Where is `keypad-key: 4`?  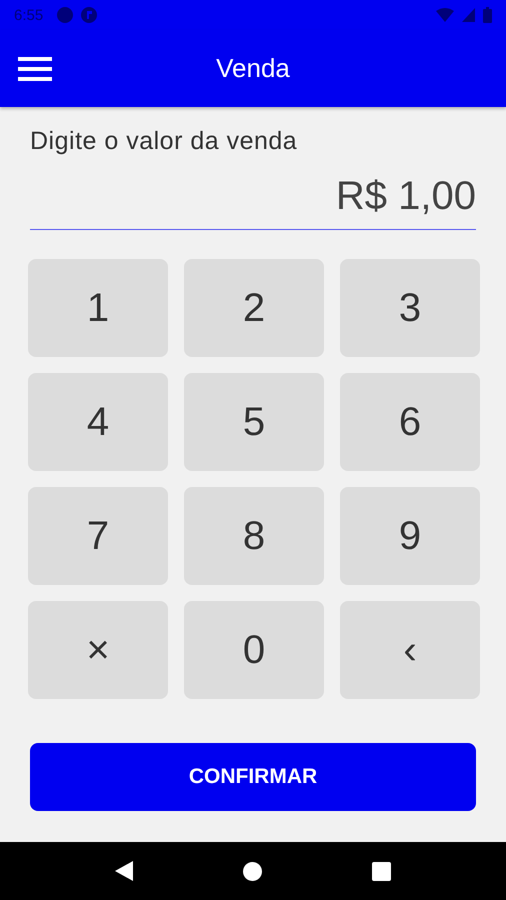
keypad-key: 4 is located at coordinates (98, 422).